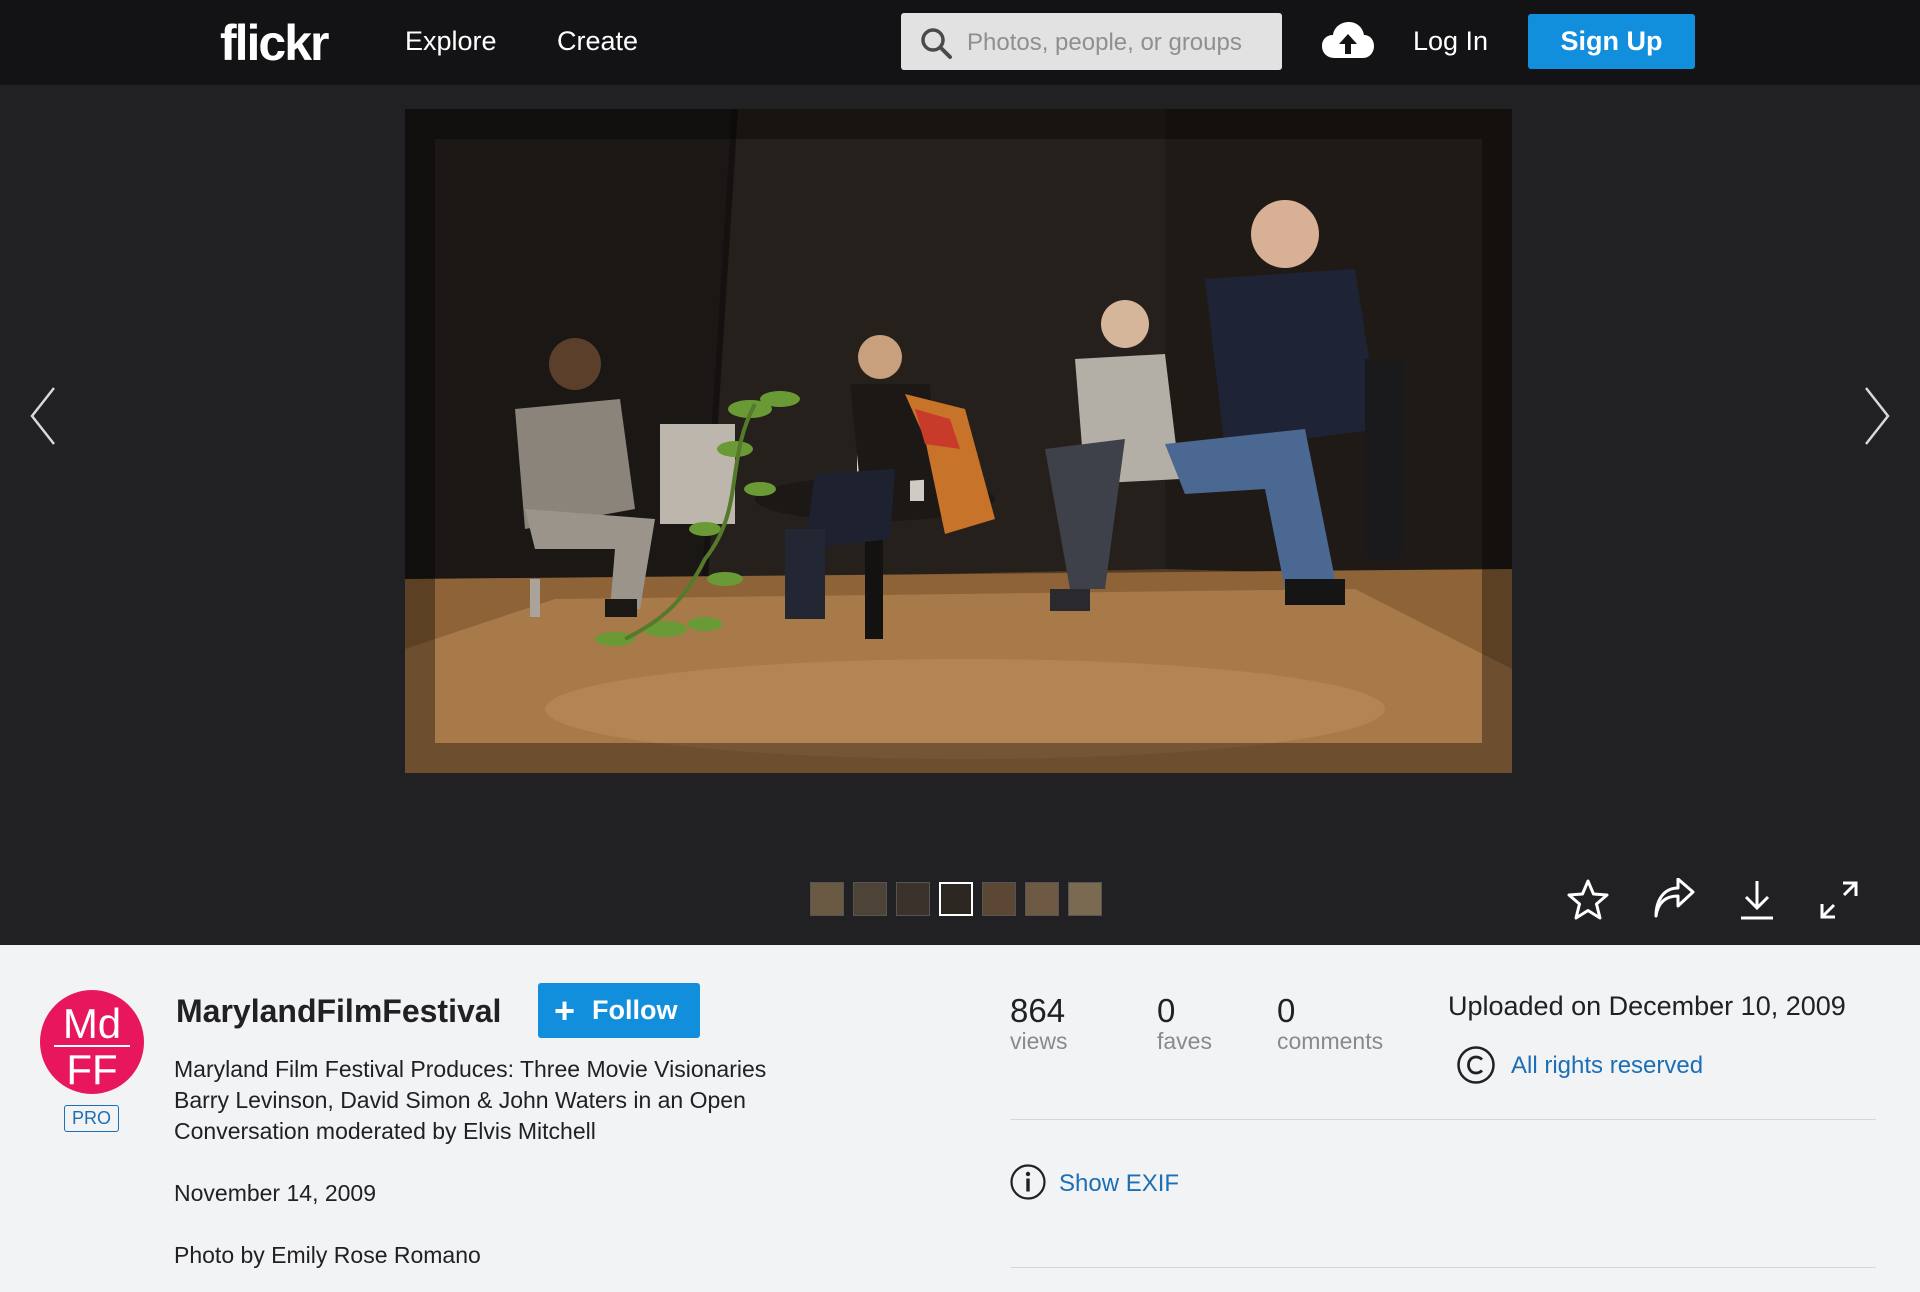 The height and width of the screenshot is (1292, 1920). What do you see at coordinates (1450, 41) in the screenshot?
I see `login-link: Log In` at bounding box center [1450, 41].